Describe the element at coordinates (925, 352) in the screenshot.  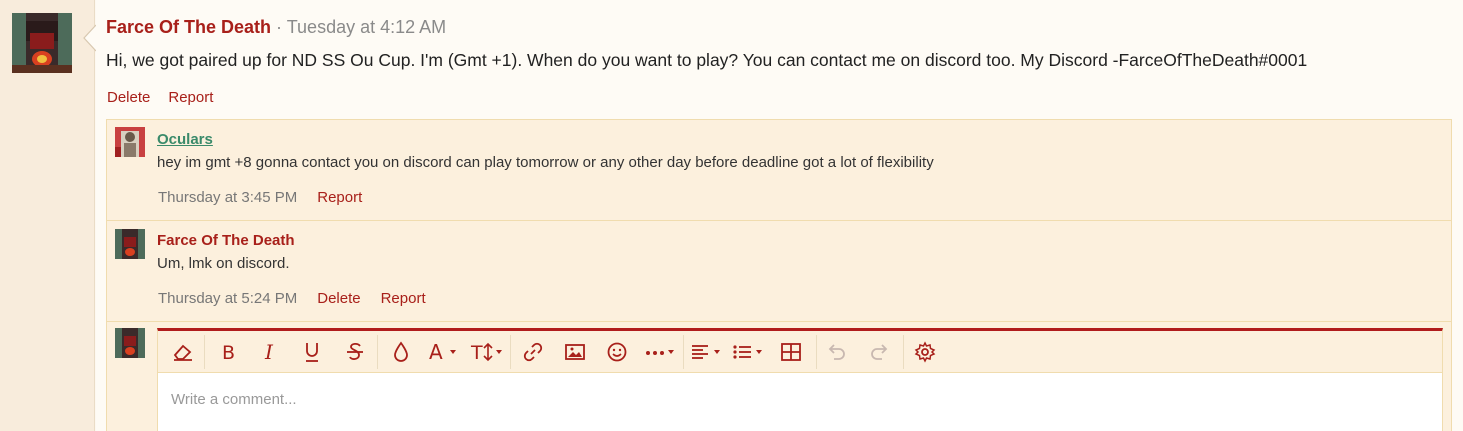
I see `settings-icon` at that location.